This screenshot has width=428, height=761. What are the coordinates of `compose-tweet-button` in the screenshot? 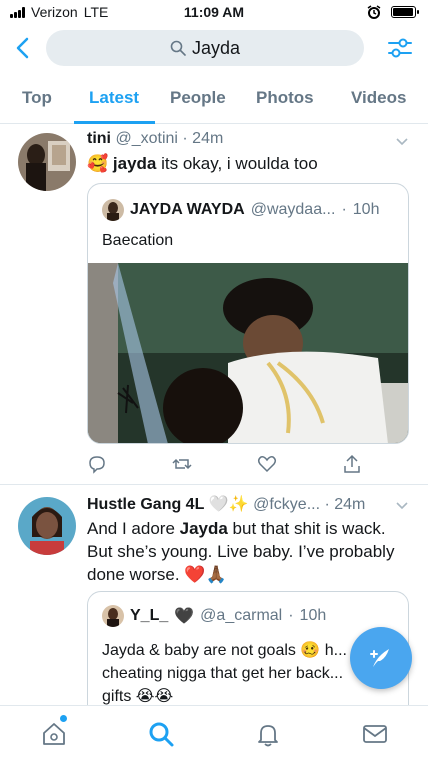 It's located at (381, 658).